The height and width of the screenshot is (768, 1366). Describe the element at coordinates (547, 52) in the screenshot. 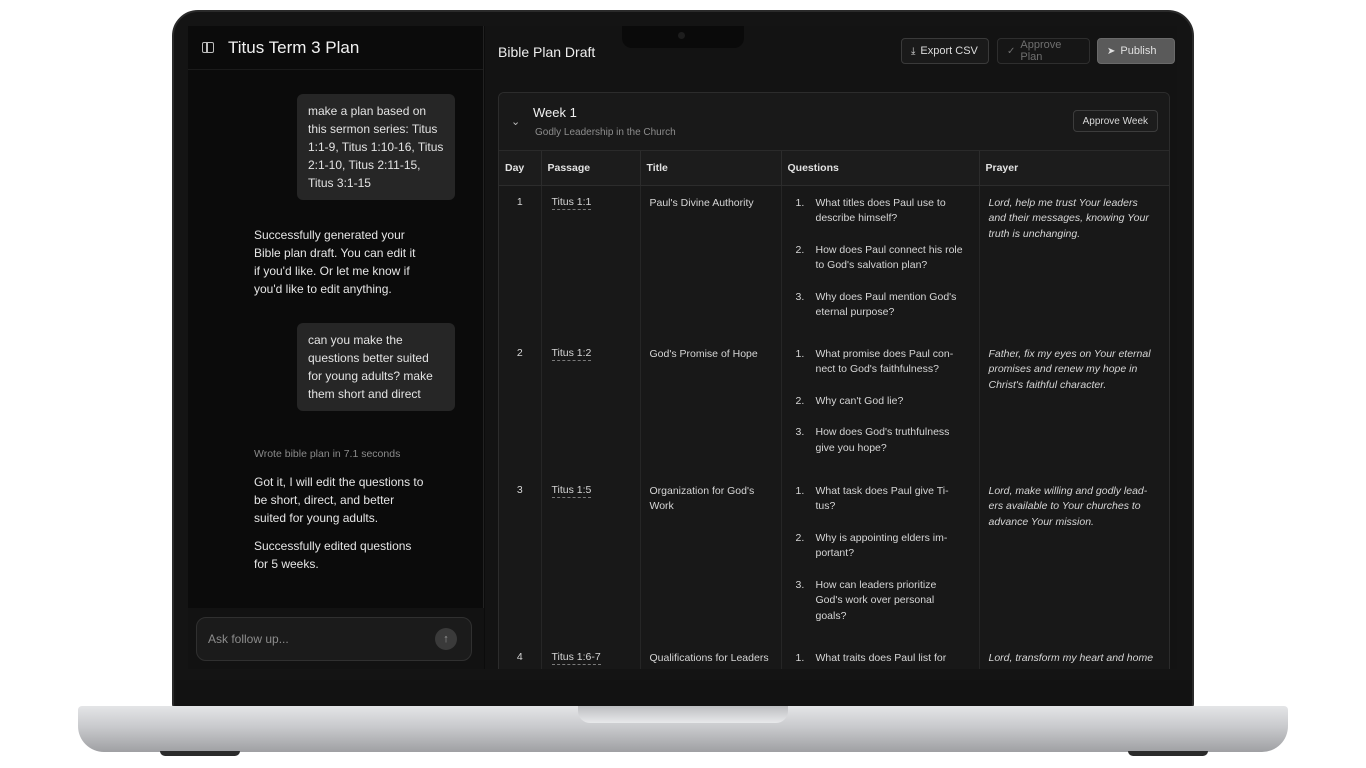

I see `plan-title: Bible Plan Draft` at that location.